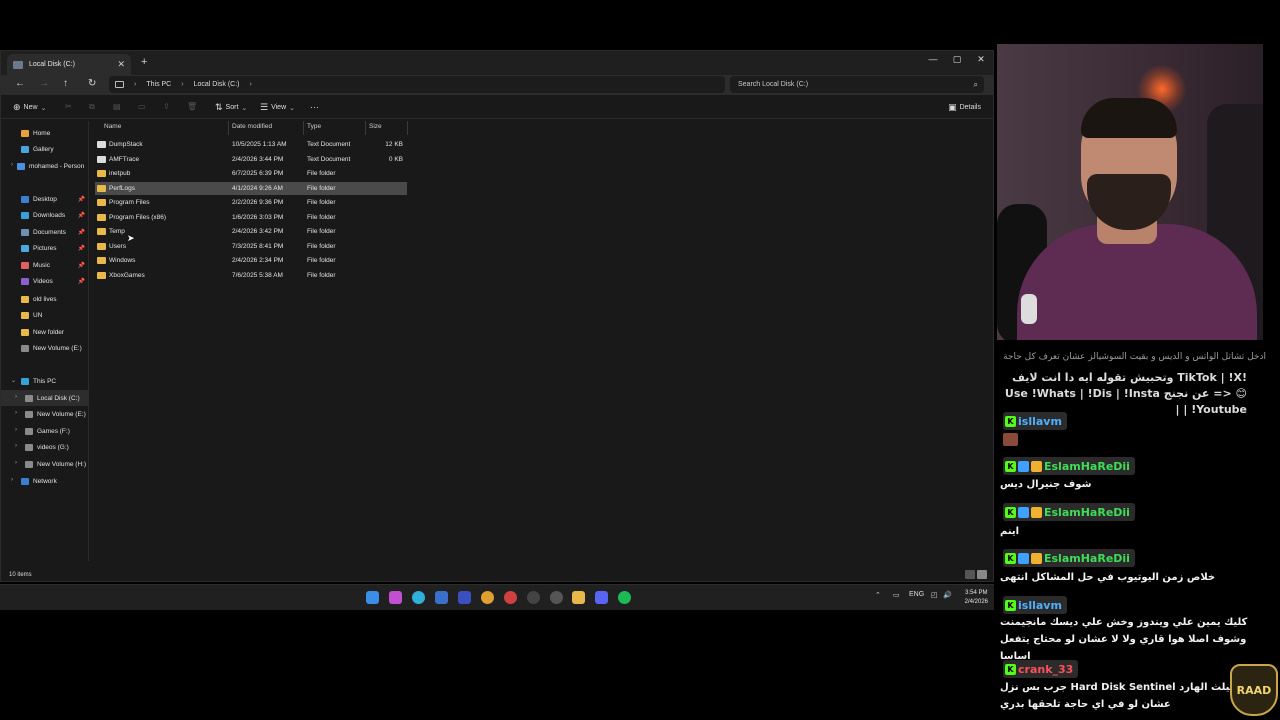 The image size is (1280, 720). Describe the element at coordinates (117, 106) in the screenshot. I see `paste-icon: ▤` at that location.